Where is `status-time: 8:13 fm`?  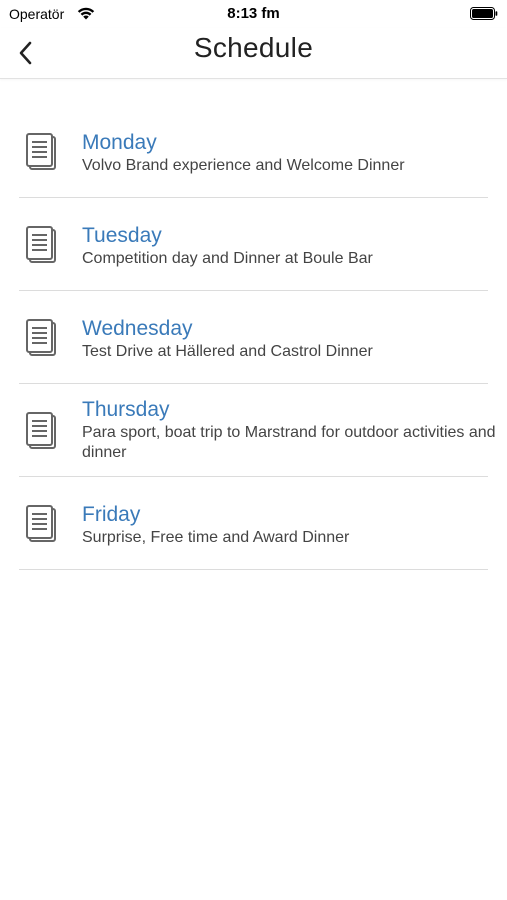 status-time: 8:13 fm is located at coordinates (253, 13).